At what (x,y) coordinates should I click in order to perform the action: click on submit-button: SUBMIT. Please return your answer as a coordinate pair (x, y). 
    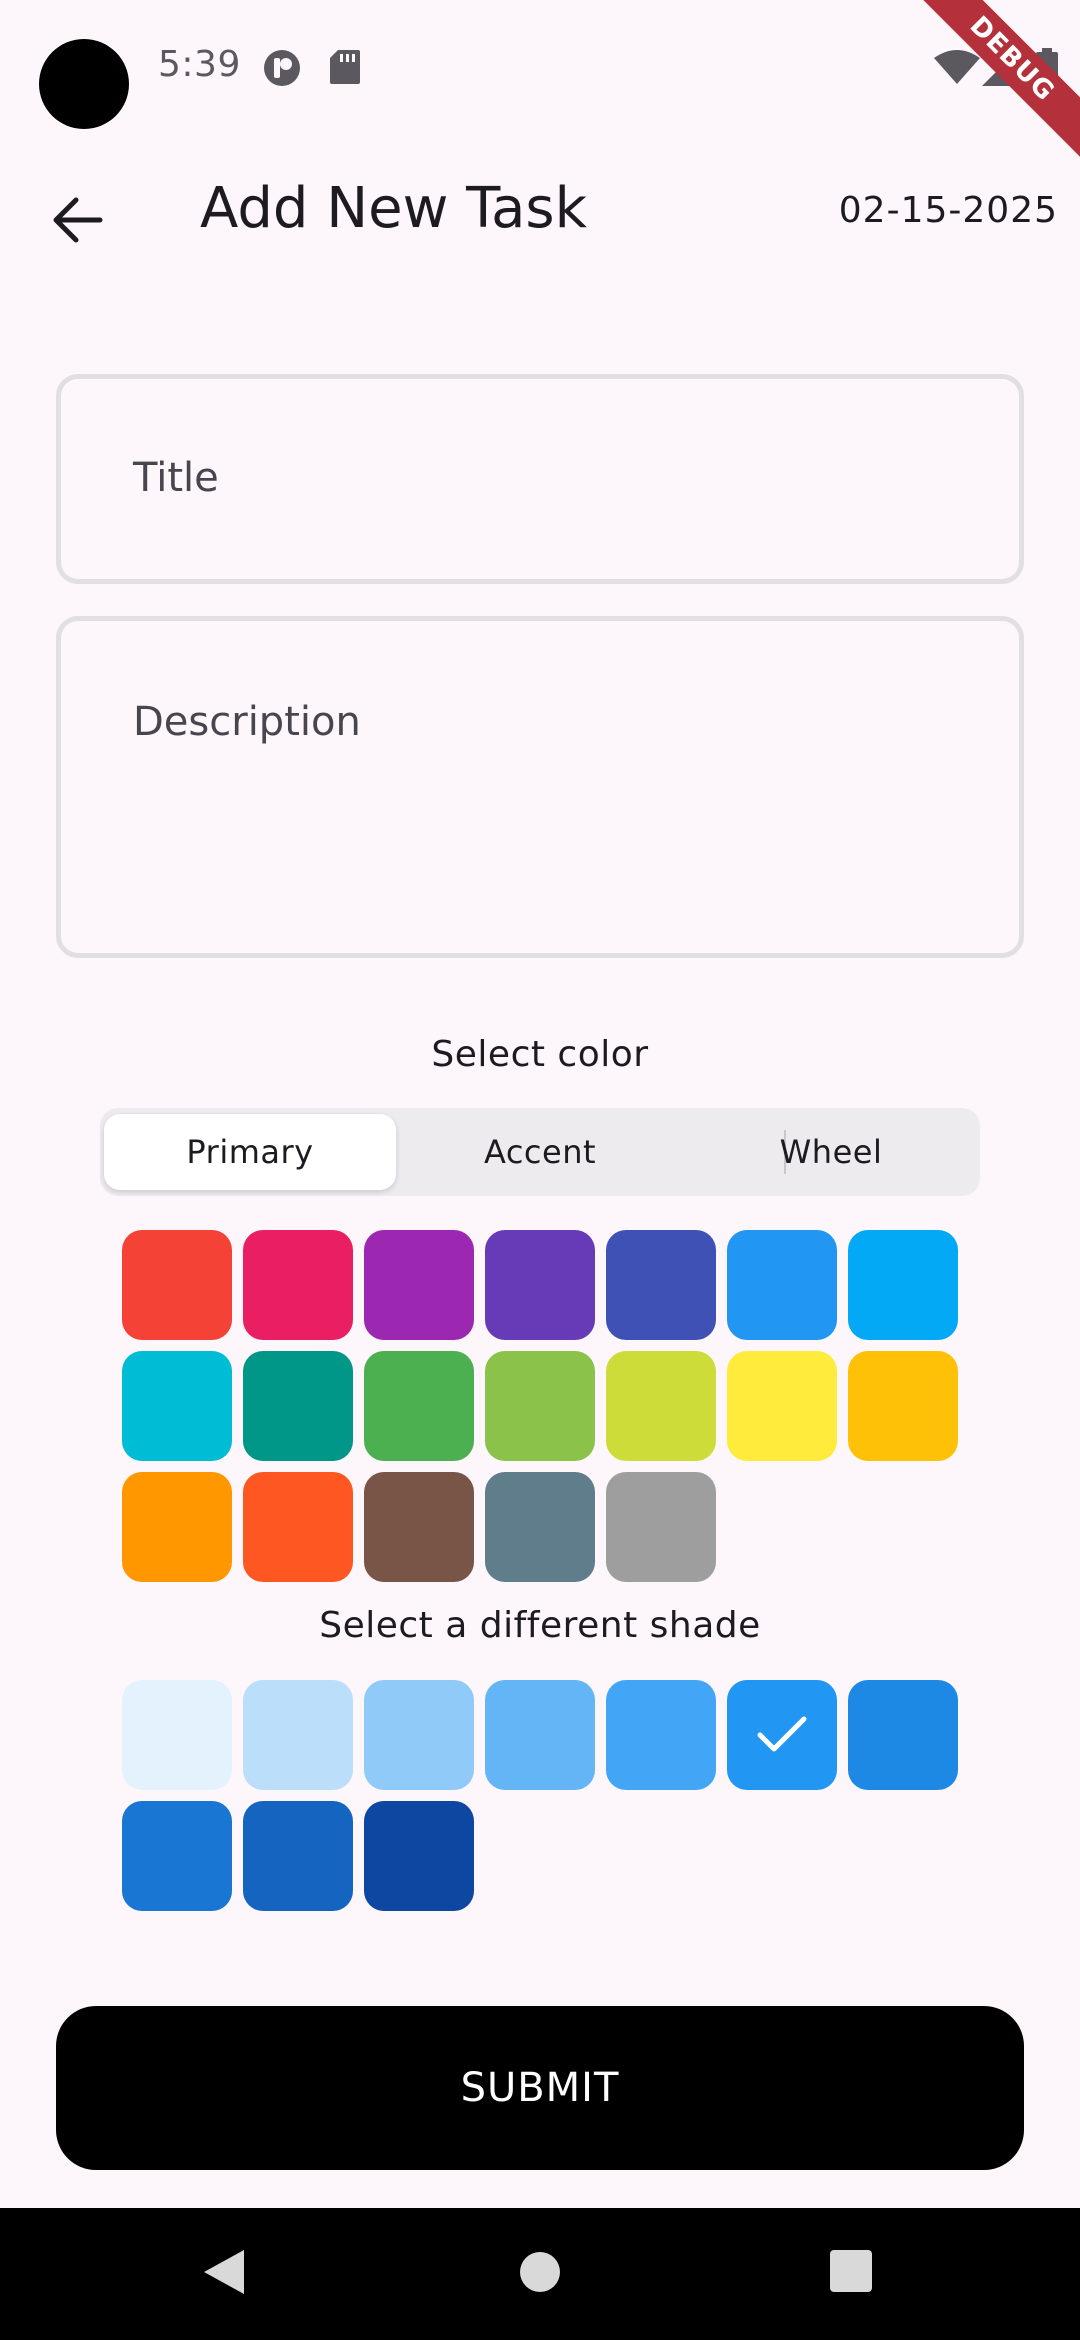
    Looking at the image, I should click on (540, 2088).